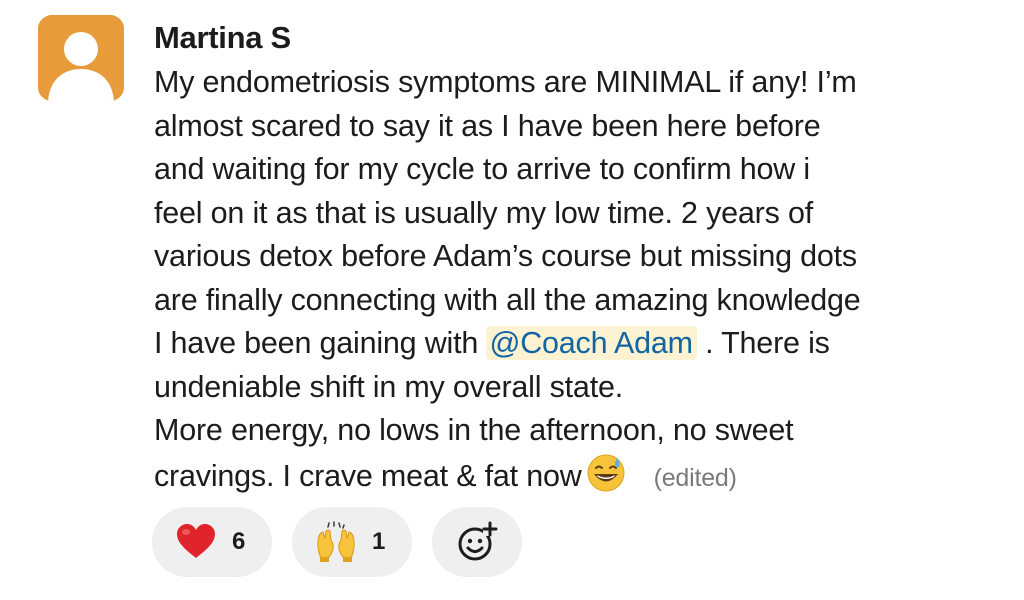  I want to click on raising-hands-icon, so click(336, 541).